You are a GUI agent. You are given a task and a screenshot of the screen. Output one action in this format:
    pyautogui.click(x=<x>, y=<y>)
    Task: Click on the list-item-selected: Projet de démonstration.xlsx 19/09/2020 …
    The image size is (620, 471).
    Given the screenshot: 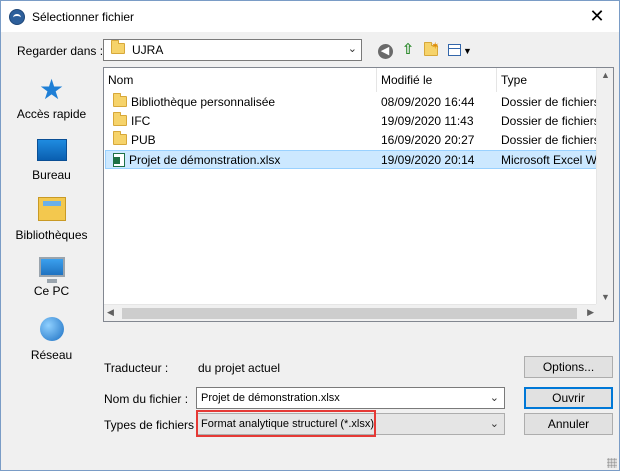 What is the action you would take?
    pyautogui.click(x=354, y=159)
    